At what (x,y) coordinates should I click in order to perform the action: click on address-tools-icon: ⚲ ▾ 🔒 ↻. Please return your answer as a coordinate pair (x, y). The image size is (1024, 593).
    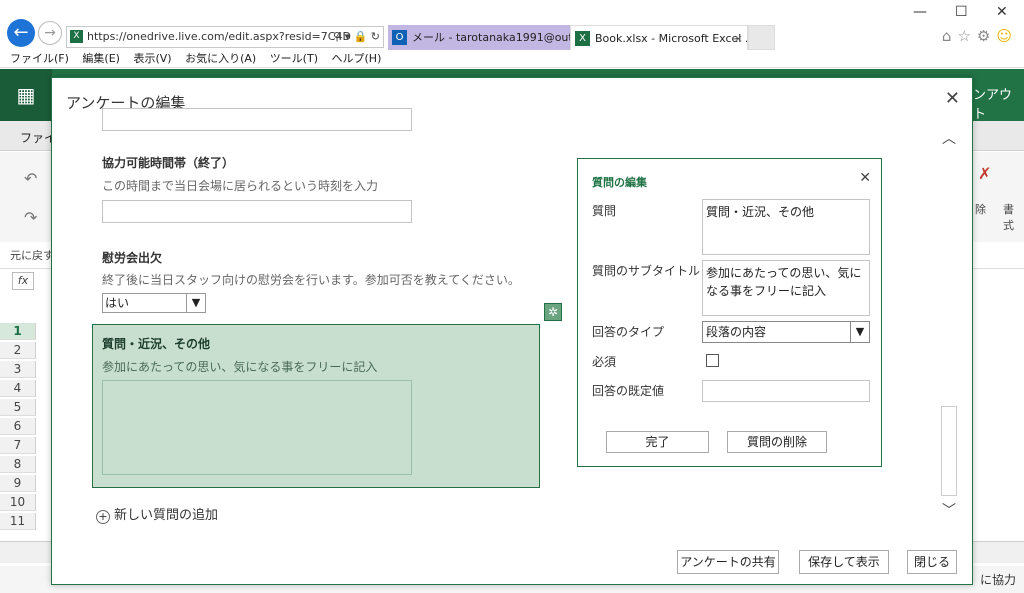
    Looking at the image, I should click on (356, 37).